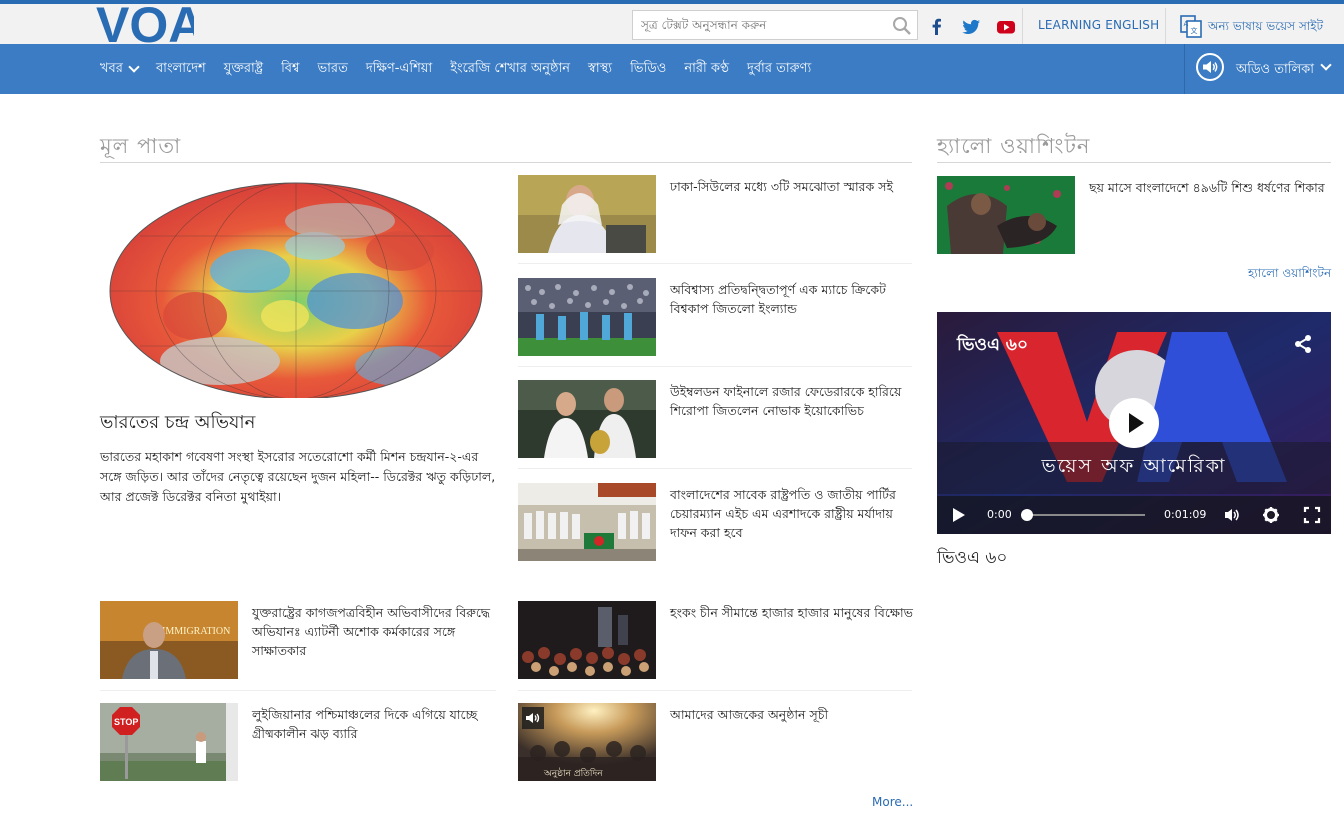 This screenshot has height=824, width=1344. I want to click on seek-bar, so click(1084, 515).